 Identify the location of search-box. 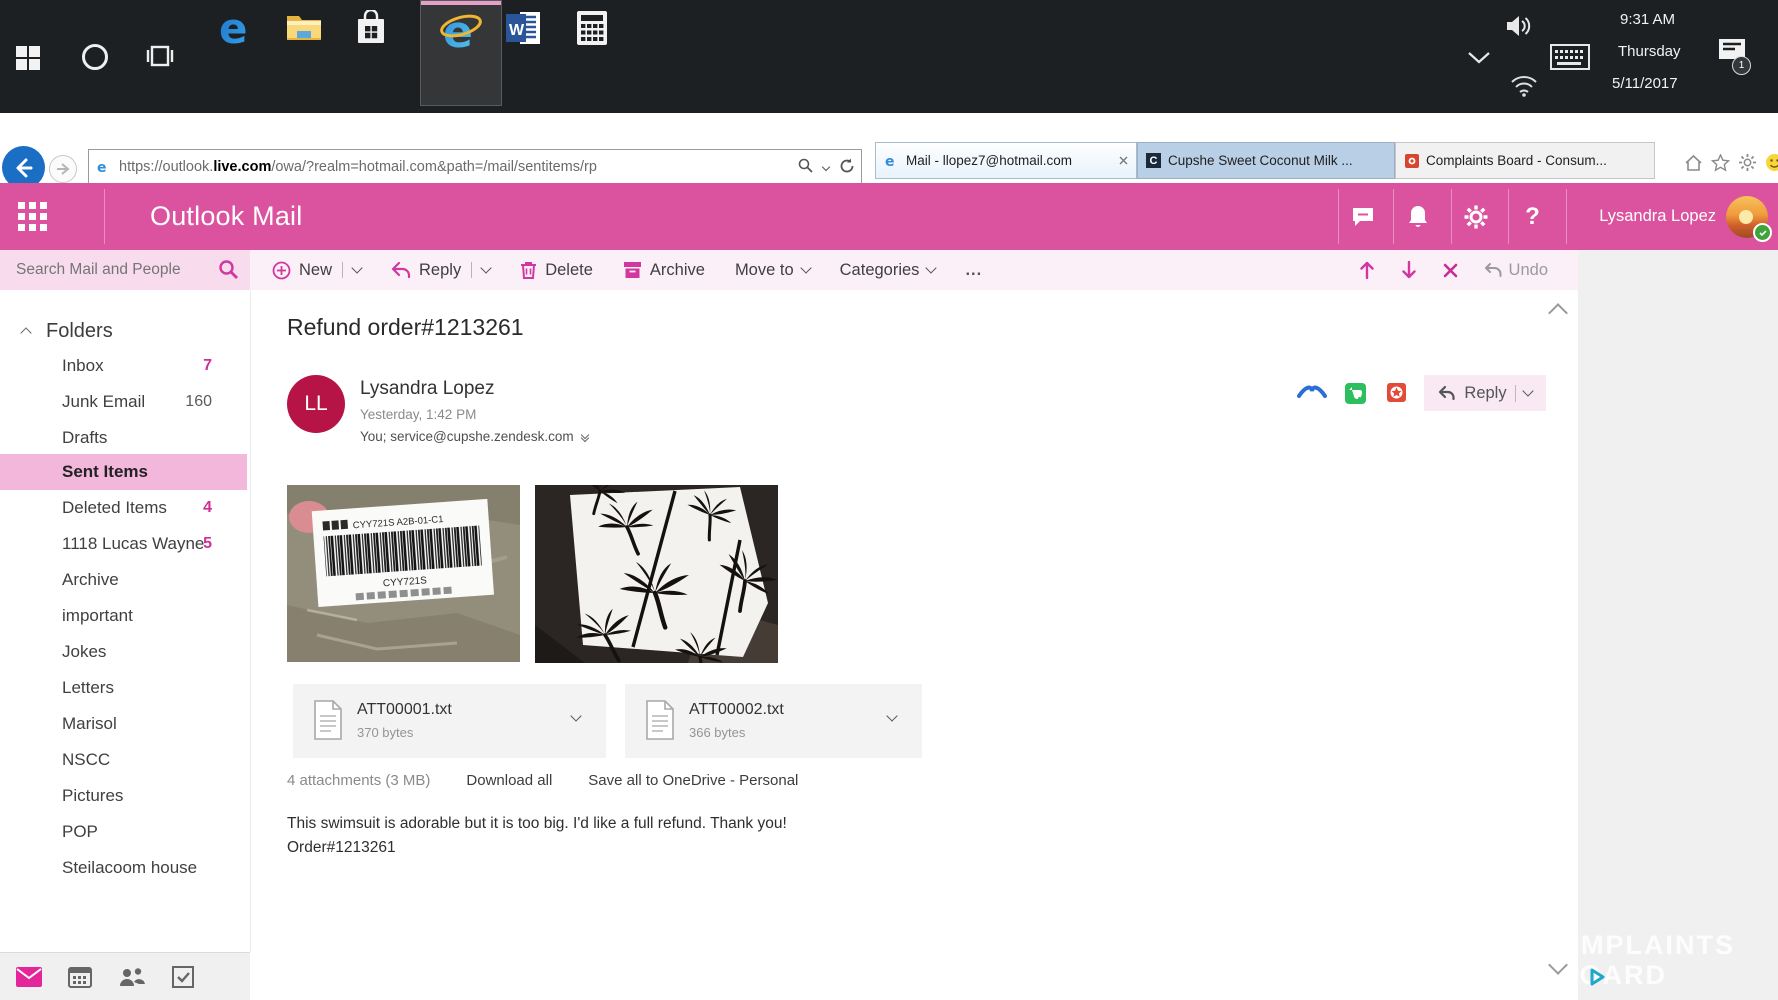
(125, 270).